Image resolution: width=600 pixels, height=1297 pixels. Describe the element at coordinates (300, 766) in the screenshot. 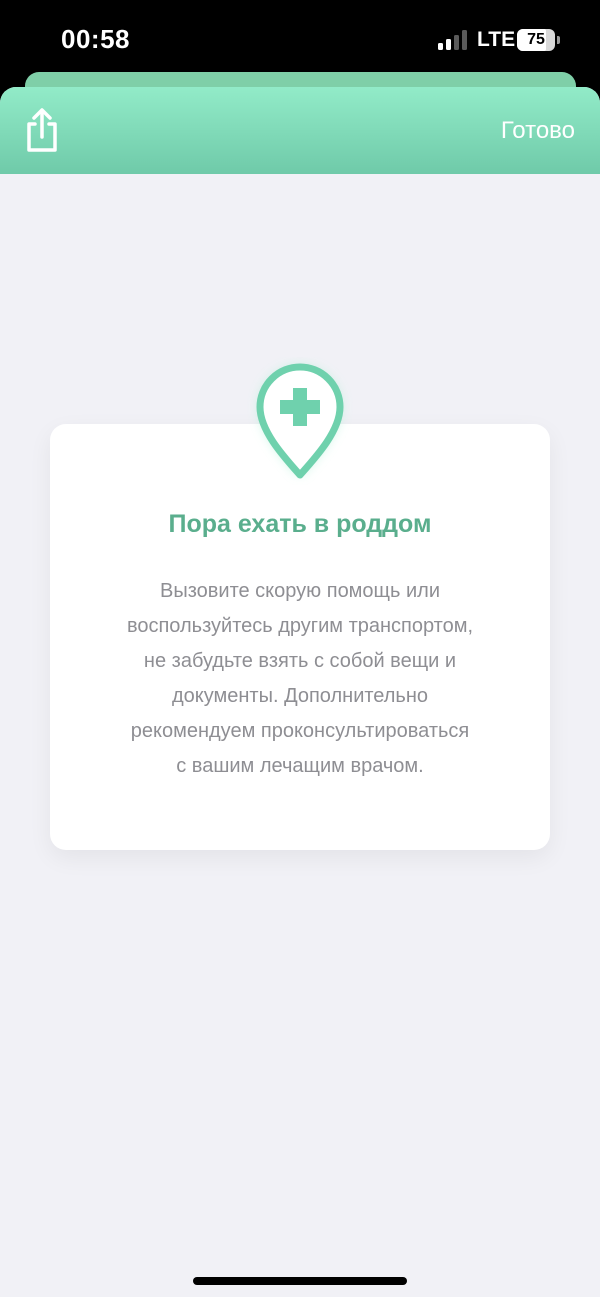

I see `card-message-line: с вашим лечащим врачом.` at that location.